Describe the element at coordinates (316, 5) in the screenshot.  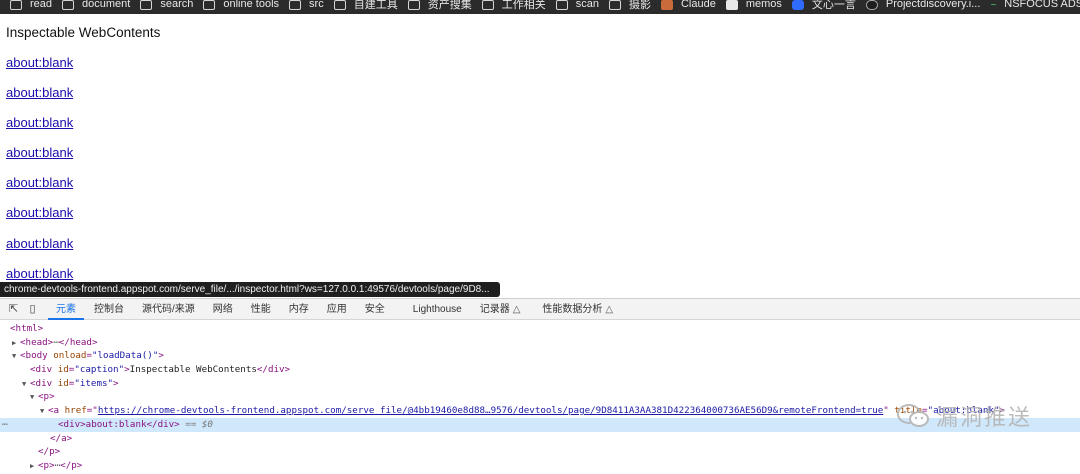
I see `bookmark-label: src` at that location.